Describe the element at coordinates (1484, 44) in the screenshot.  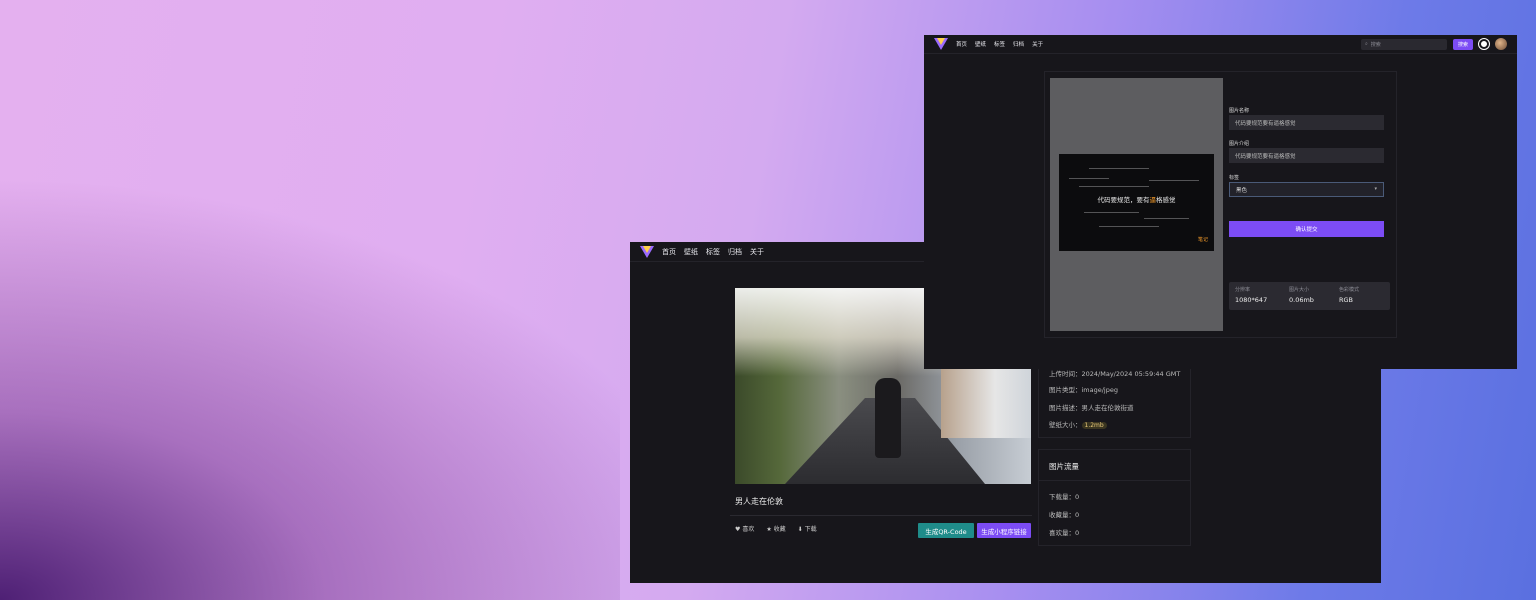
I see `theme-toggle-icon` at that location.